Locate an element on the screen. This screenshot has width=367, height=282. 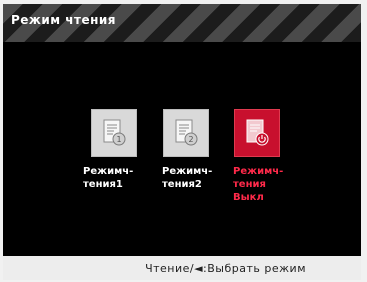
reading-mode-off-button is located at coordinates (257, 133).